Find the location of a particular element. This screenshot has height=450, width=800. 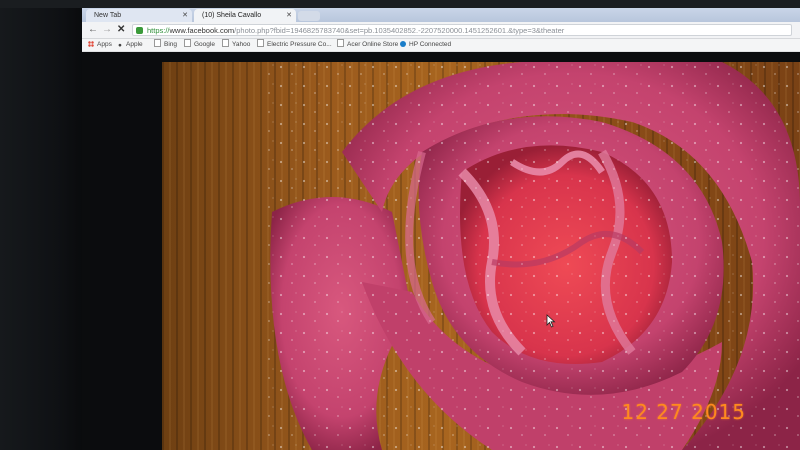

new-tab-button is located at coordinates (309, 16).